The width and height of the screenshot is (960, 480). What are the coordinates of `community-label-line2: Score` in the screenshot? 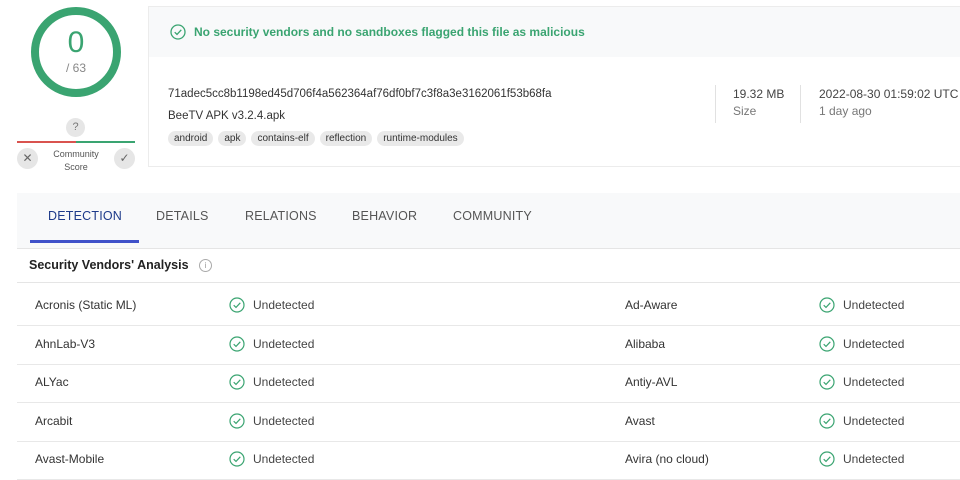 It's located at (76, 167).